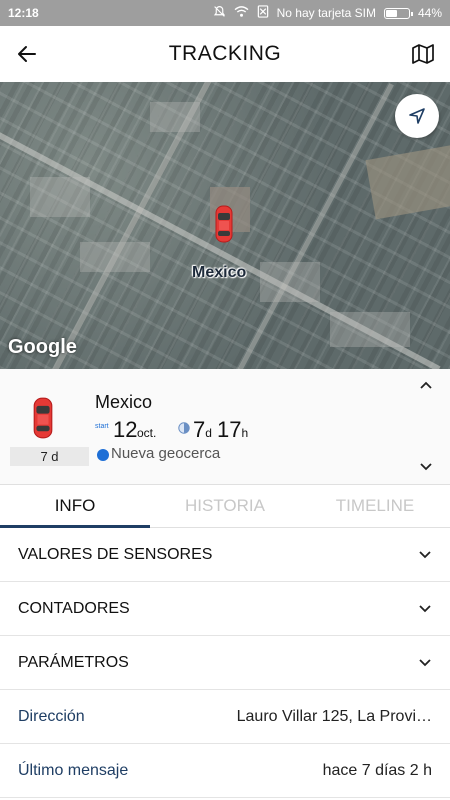 Image resolution: width=450 pixels, height=800 pixels. What do you see at coordinates (102, 426) in the screenshot?
I see `start-label: start` at bounding box center [102, 426].